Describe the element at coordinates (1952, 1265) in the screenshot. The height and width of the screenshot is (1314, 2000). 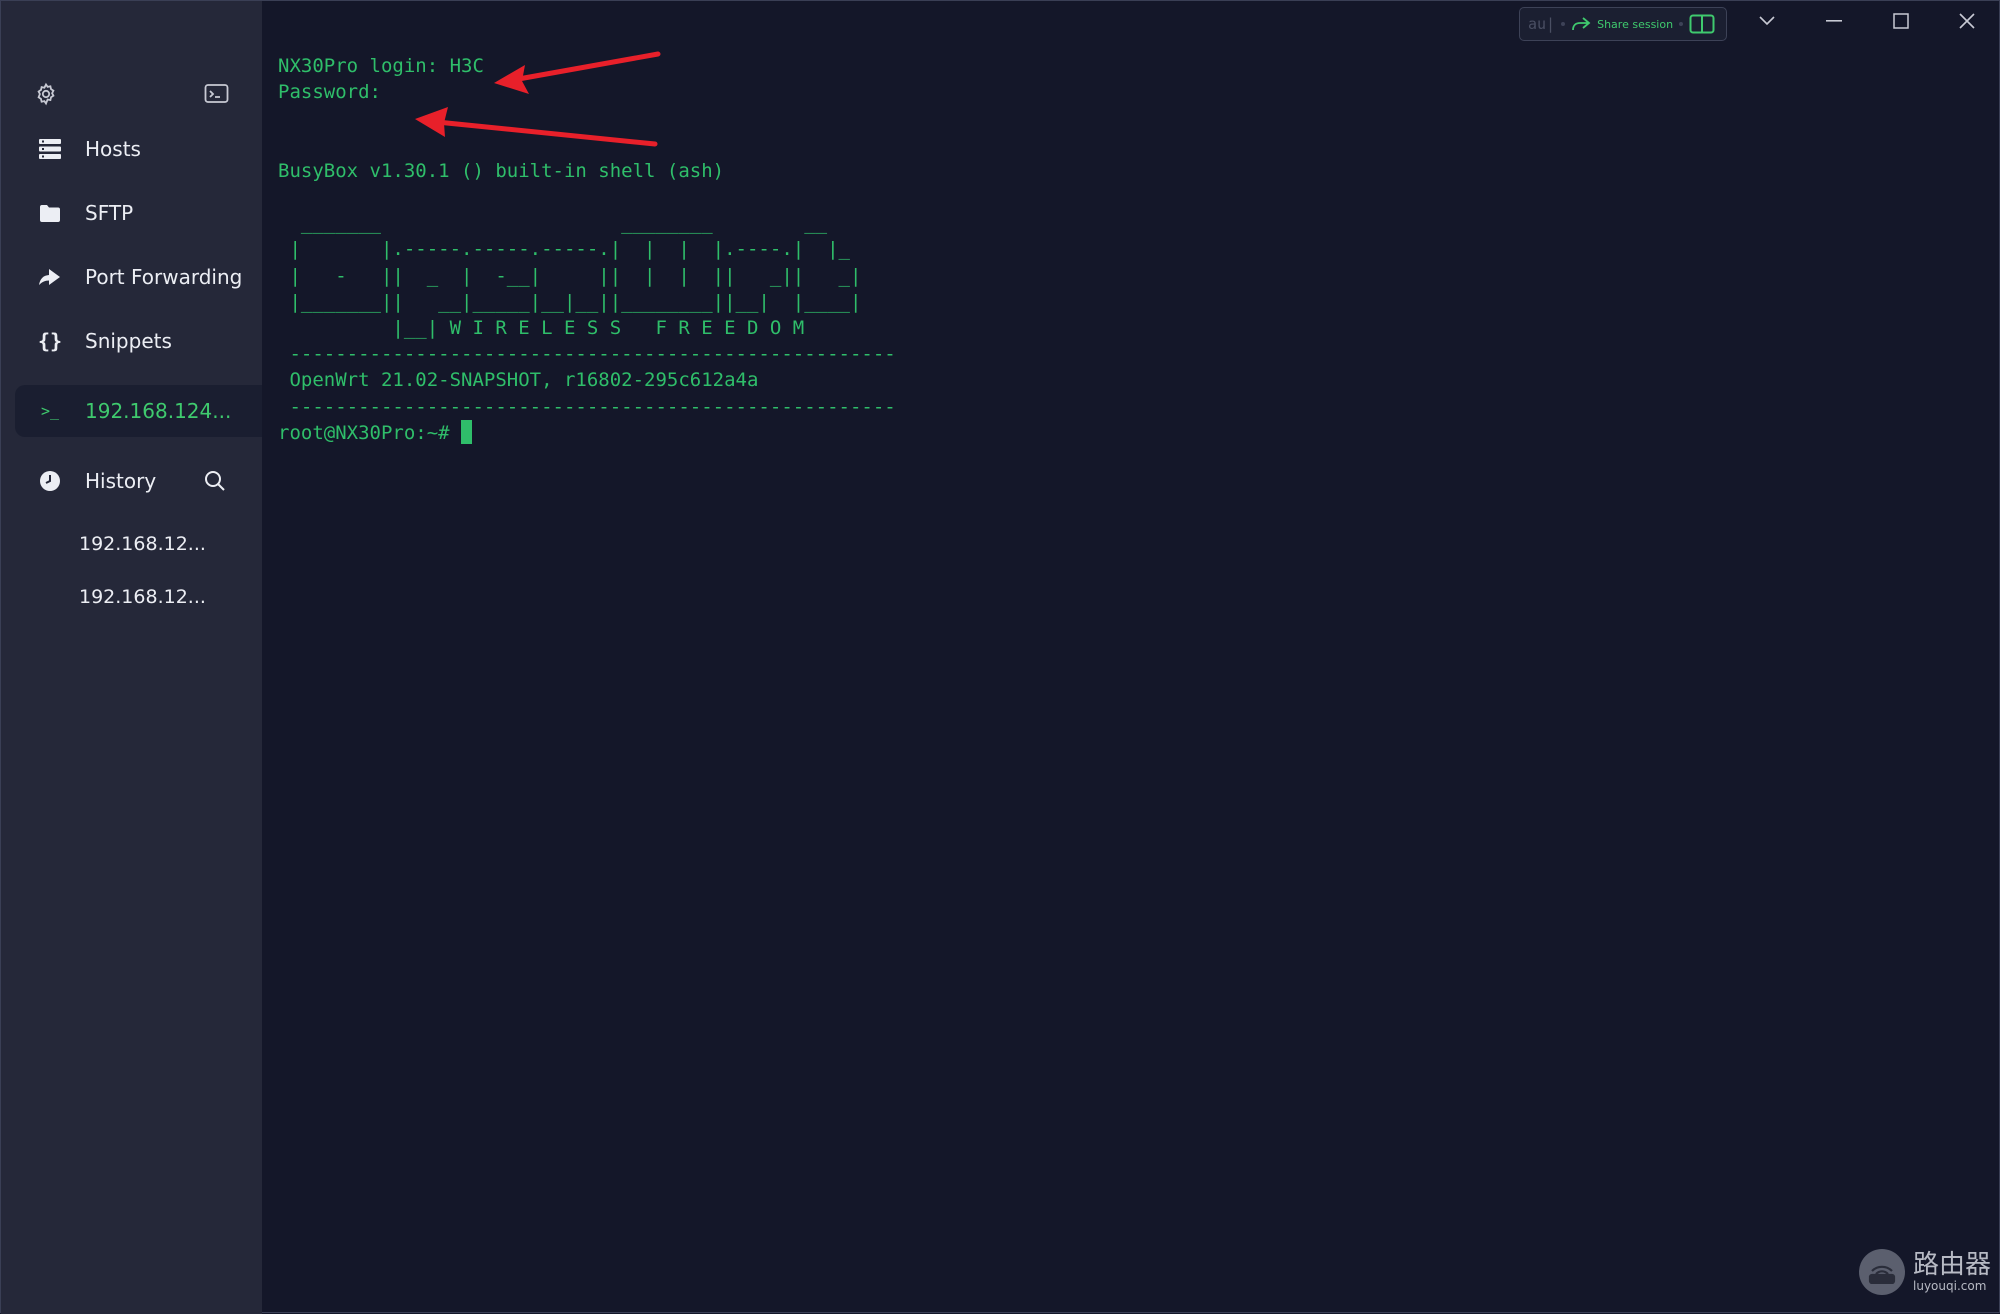
I see `watermark-title: 路由器` at that location.